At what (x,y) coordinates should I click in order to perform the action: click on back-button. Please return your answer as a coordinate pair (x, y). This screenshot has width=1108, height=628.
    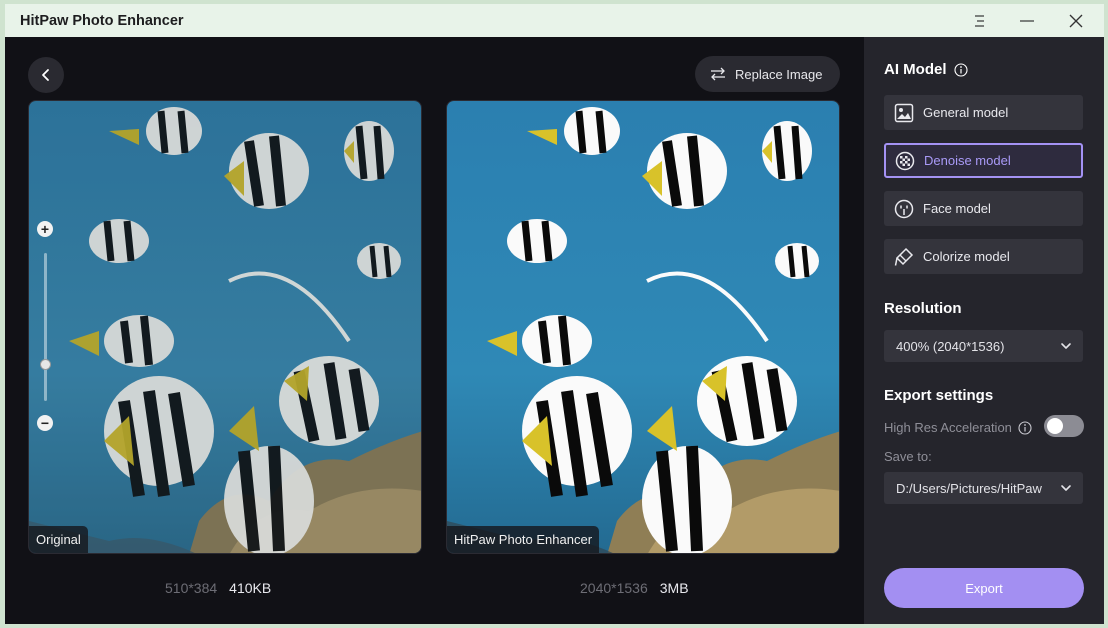
    Looking at the image, I should click on (46, 75).